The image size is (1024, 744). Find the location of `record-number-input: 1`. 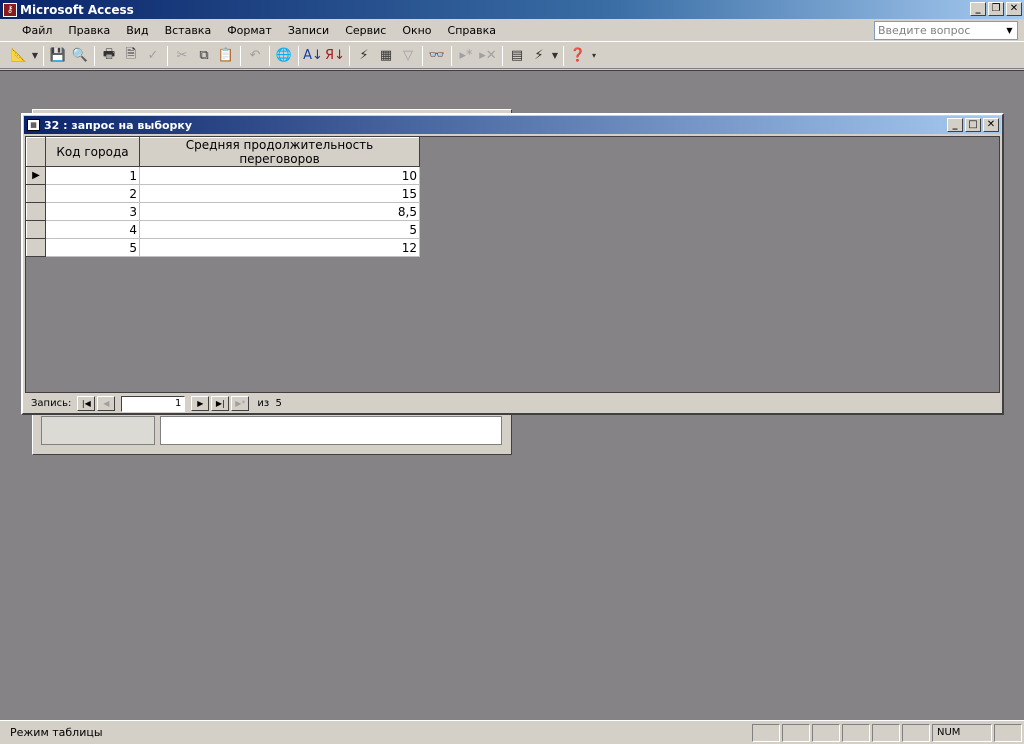

record-number-input: 1 is located at coordinates (153, 403).